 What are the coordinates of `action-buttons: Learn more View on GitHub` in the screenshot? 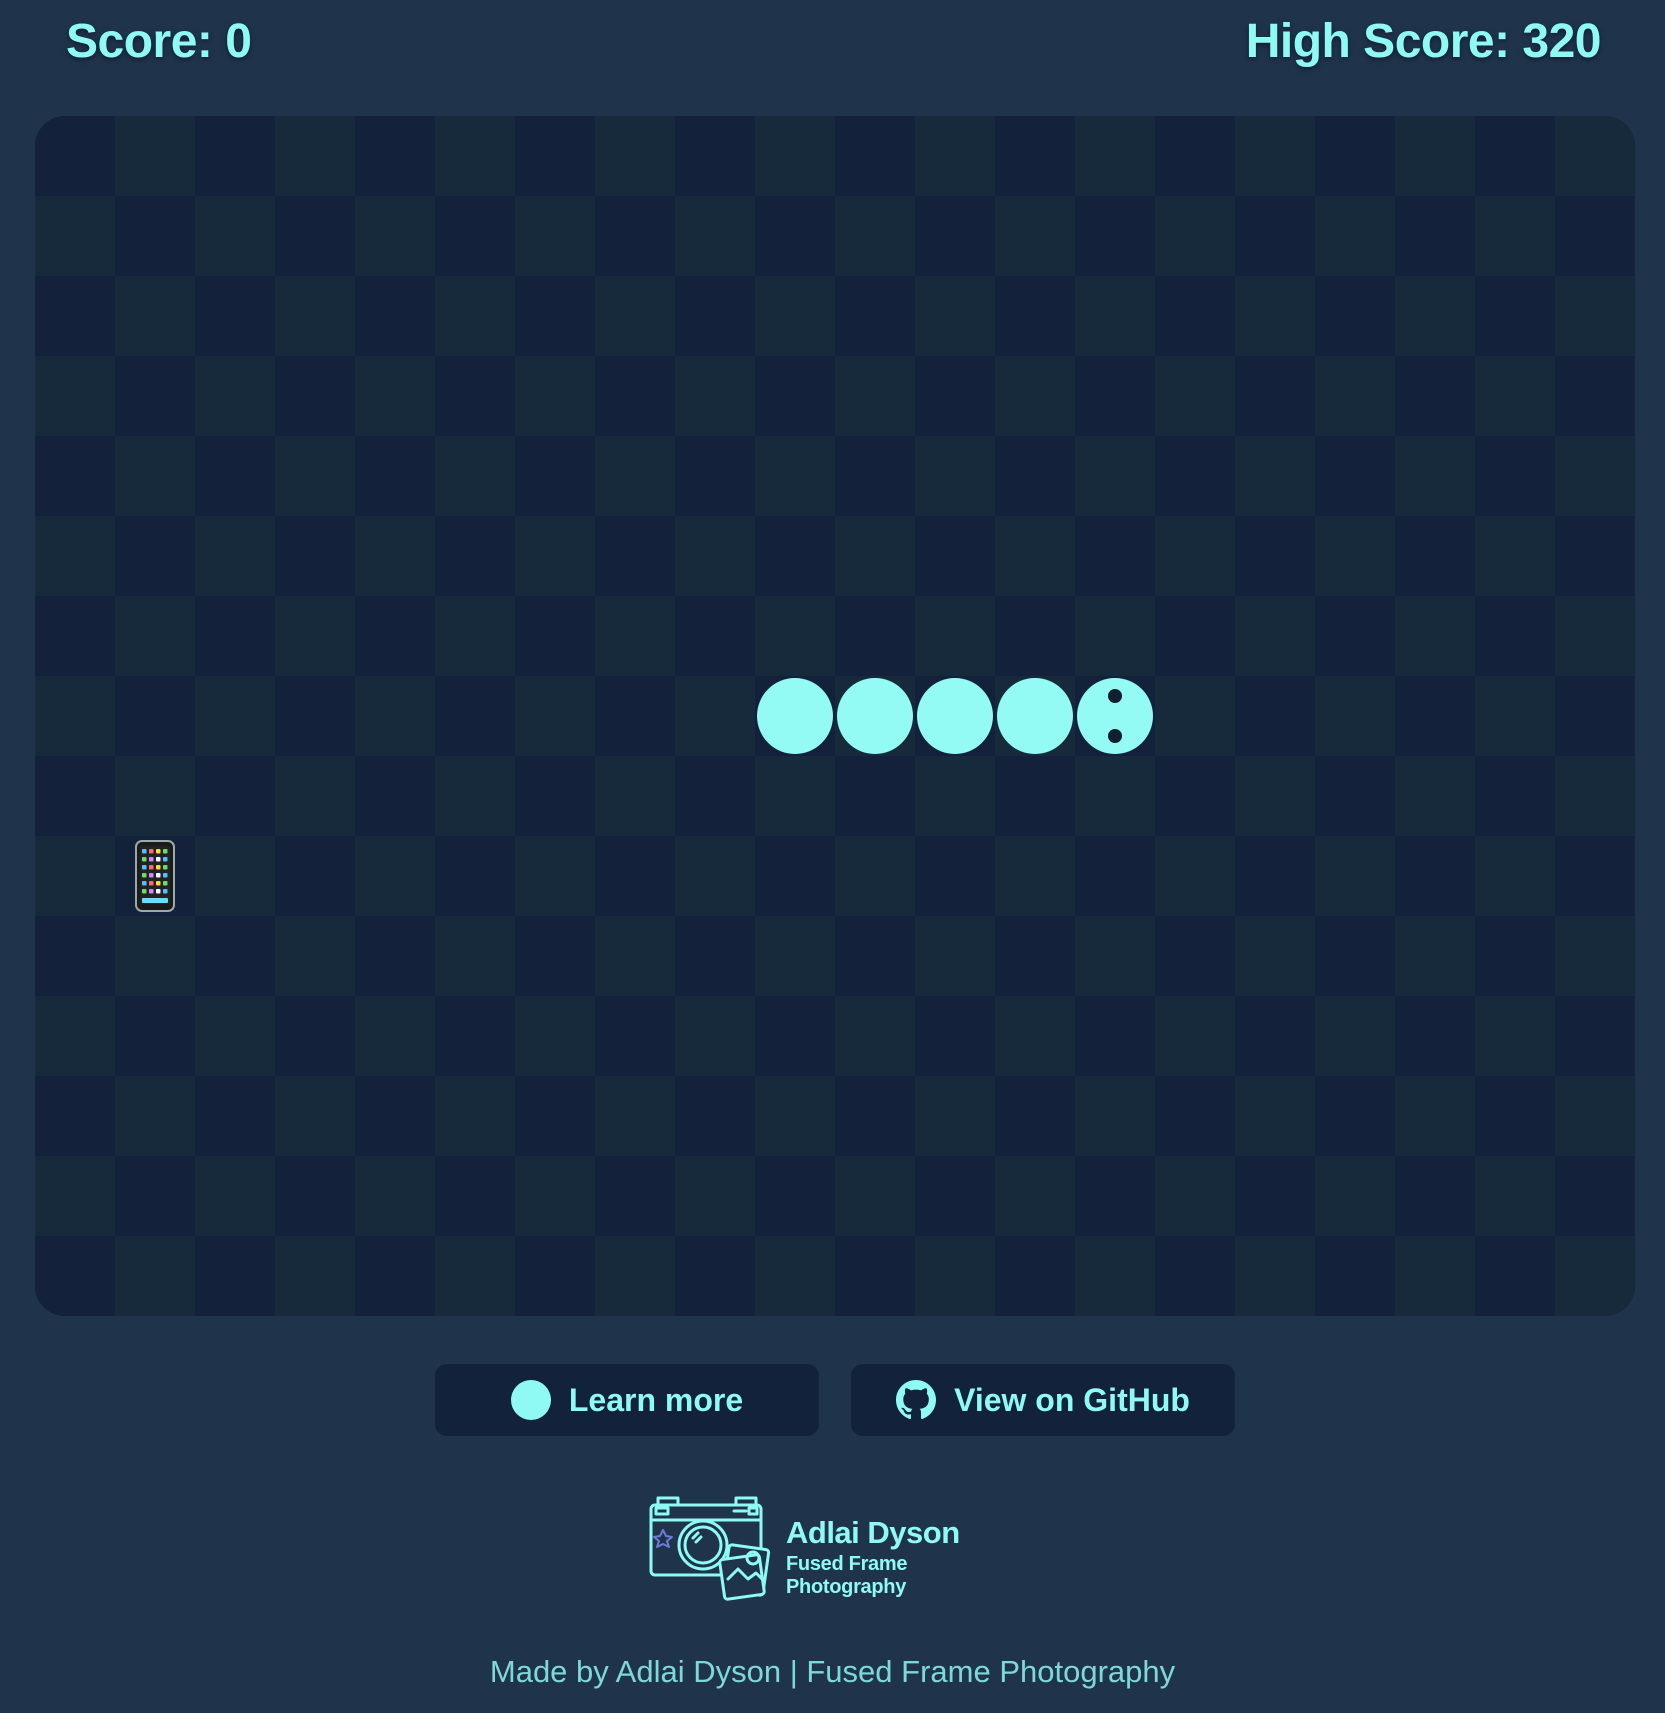 It's located at (832, 1400).